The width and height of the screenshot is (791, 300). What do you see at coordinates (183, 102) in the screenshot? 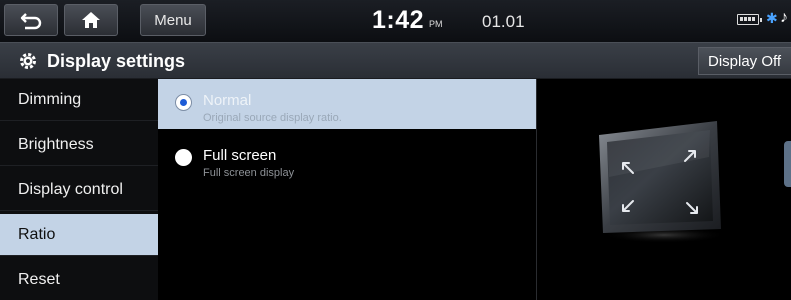
I see `radio-selected-icon` at bounding box center [183, 102].